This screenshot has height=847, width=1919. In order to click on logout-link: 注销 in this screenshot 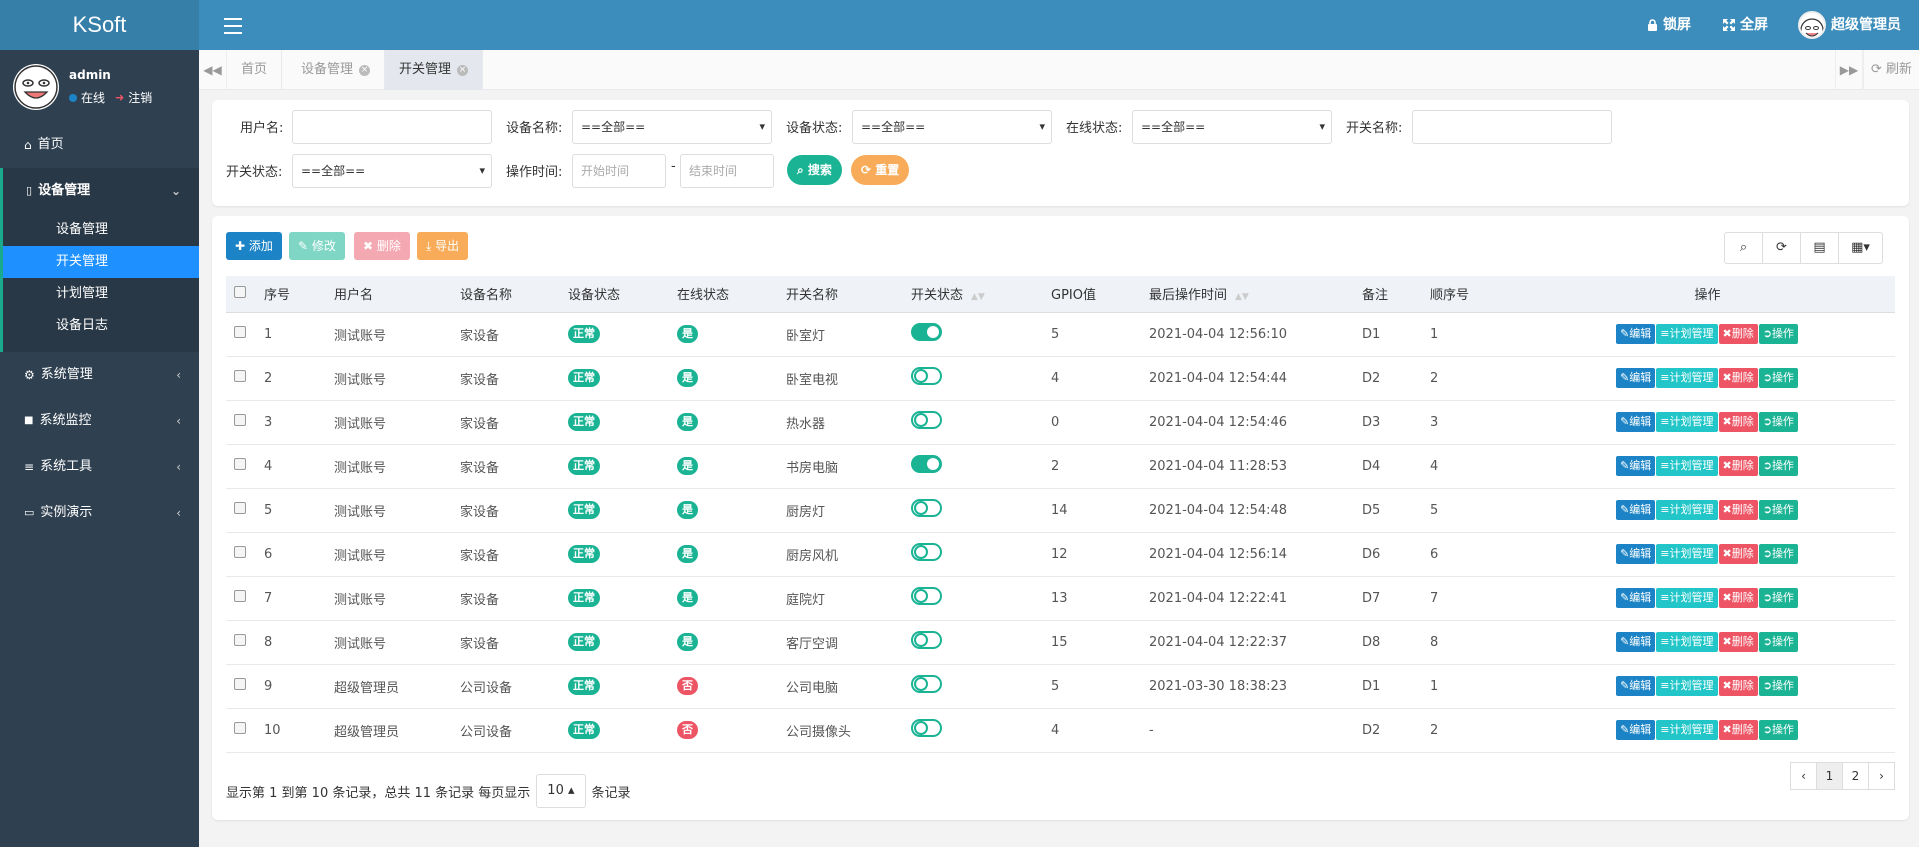, I will do `click(140, 97)`.